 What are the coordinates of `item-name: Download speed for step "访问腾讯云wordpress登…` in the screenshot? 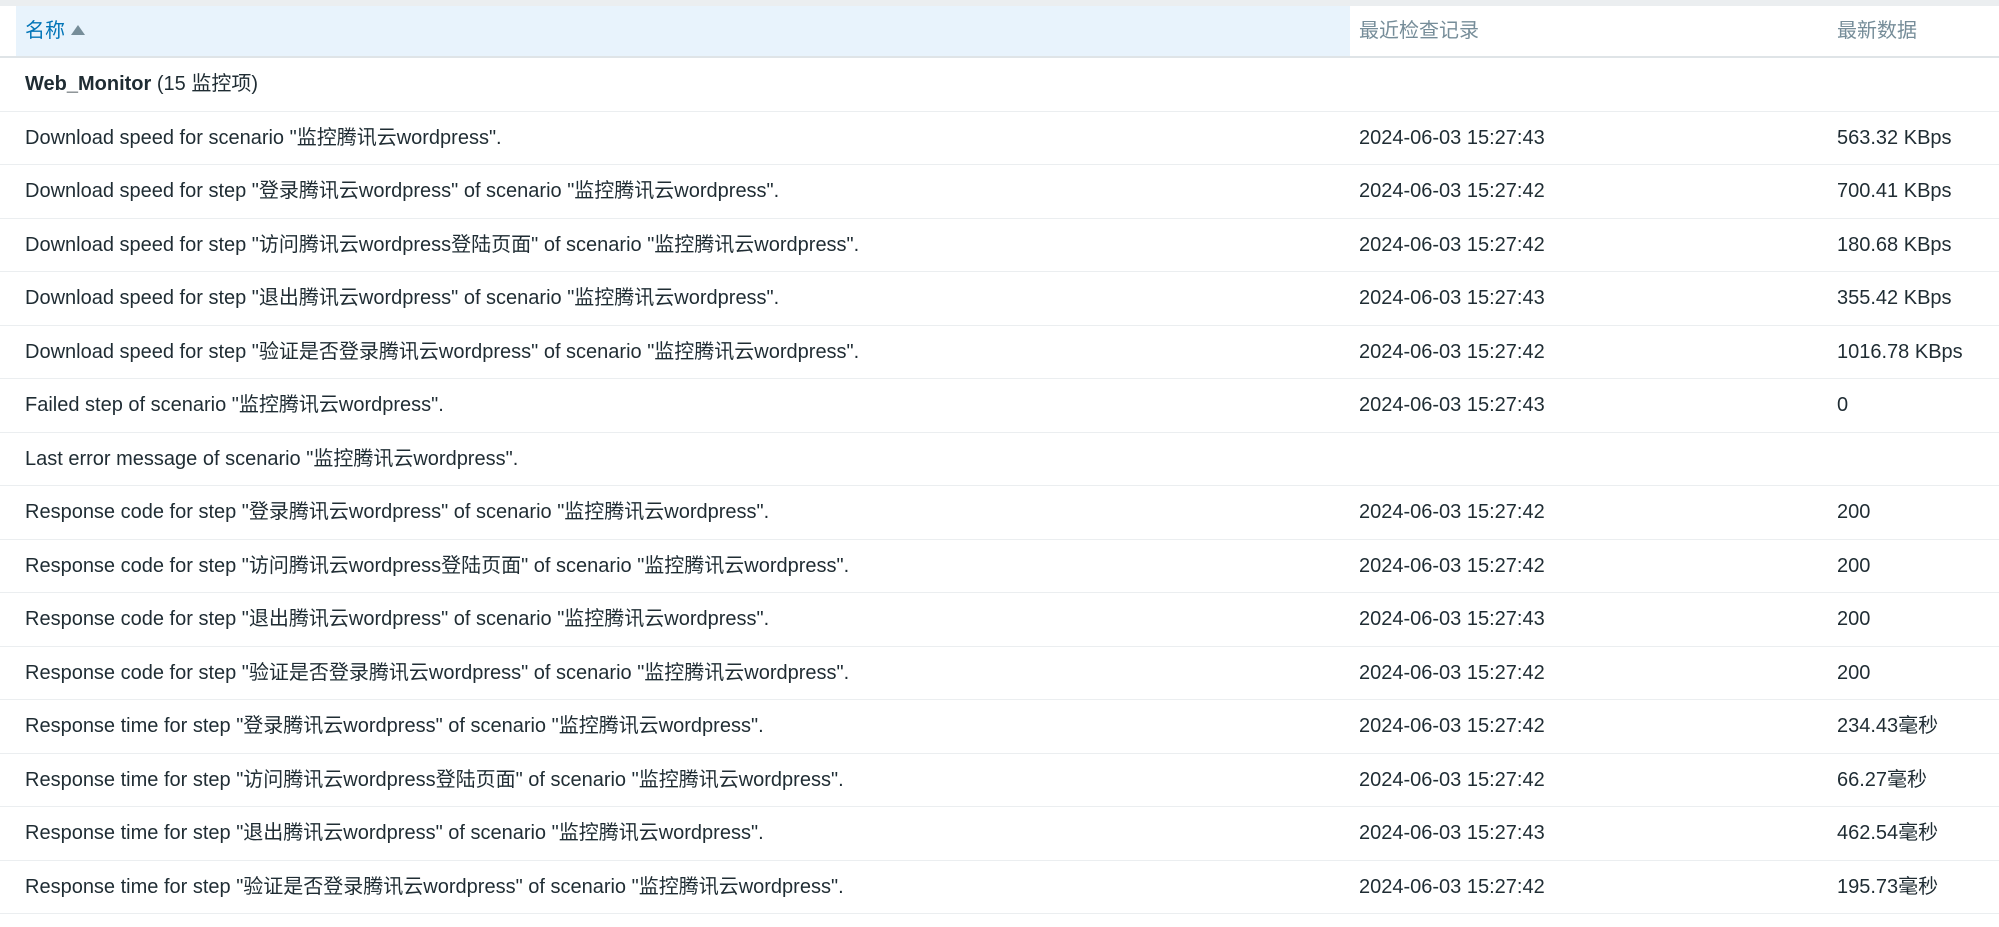 It's located at (442, 246).